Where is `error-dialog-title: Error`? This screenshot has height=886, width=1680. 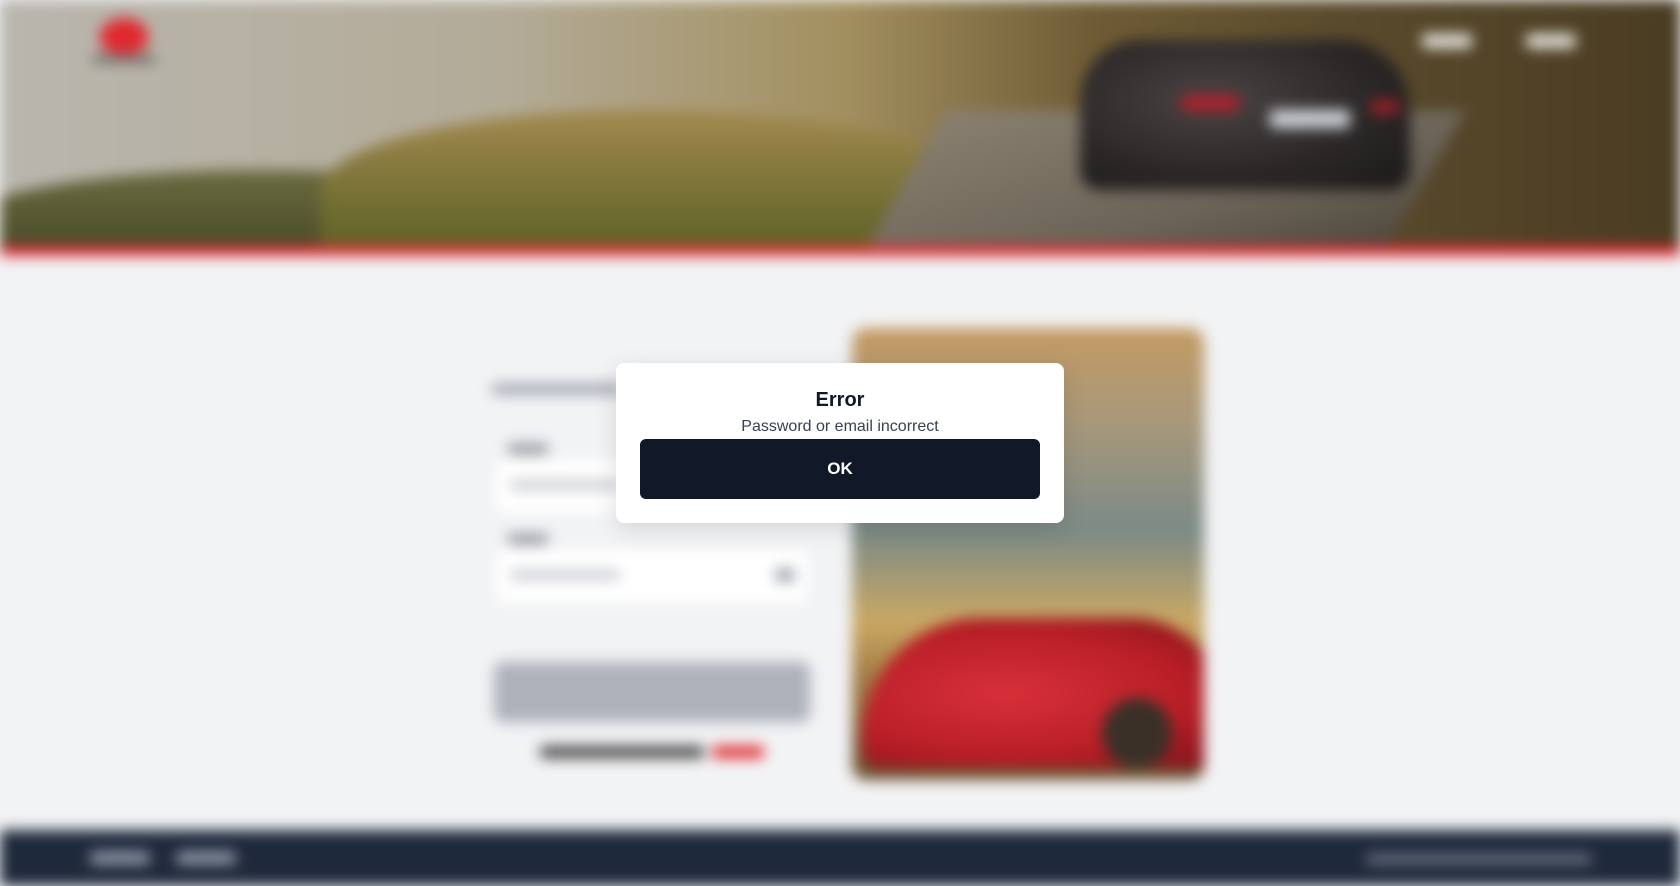
error-dialog-title: Error is located at coordinates (840, 400).